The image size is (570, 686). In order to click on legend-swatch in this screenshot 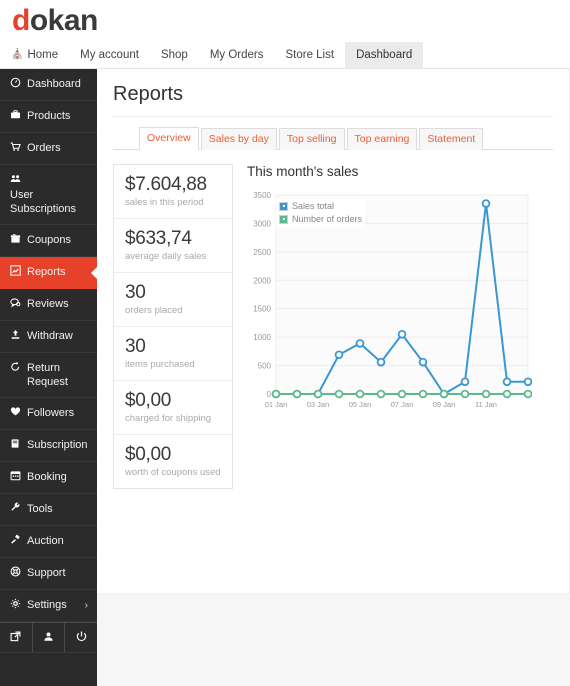, I will do `click(283, 219)`.